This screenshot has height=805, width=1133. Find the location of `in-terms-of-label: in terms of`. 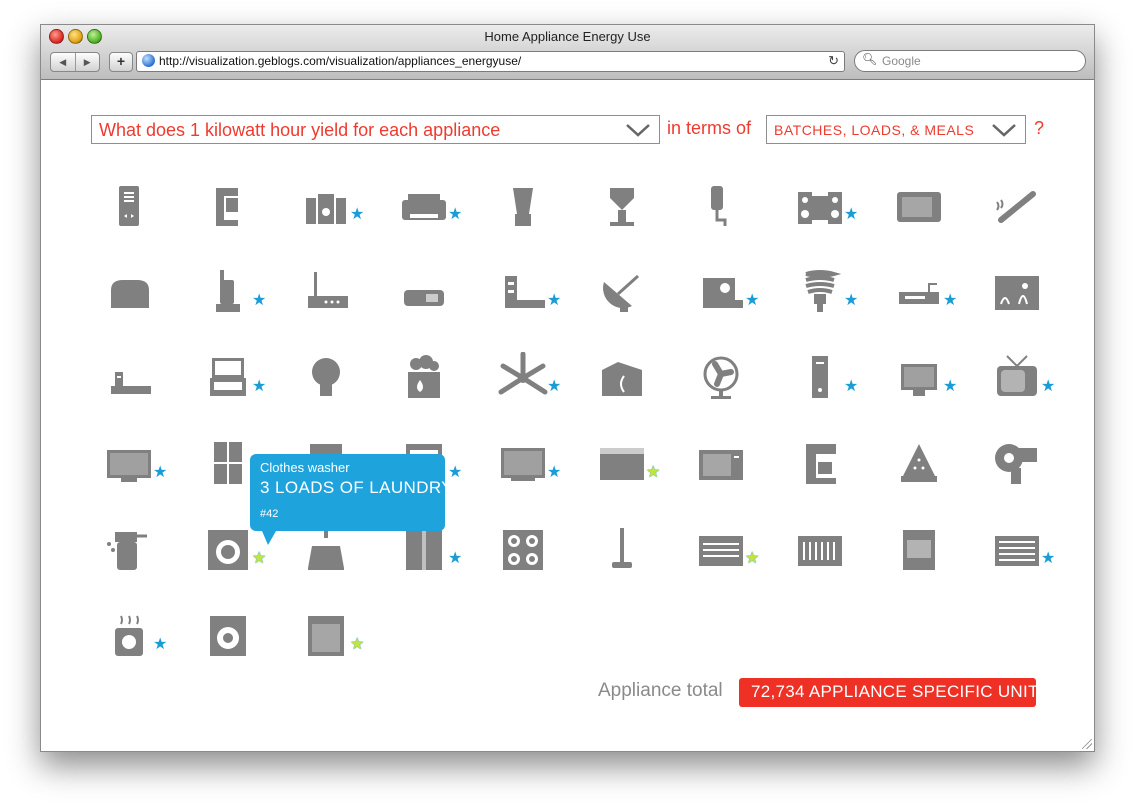

in-terms-of-label: in terms of is located at coordinates (709, 128).